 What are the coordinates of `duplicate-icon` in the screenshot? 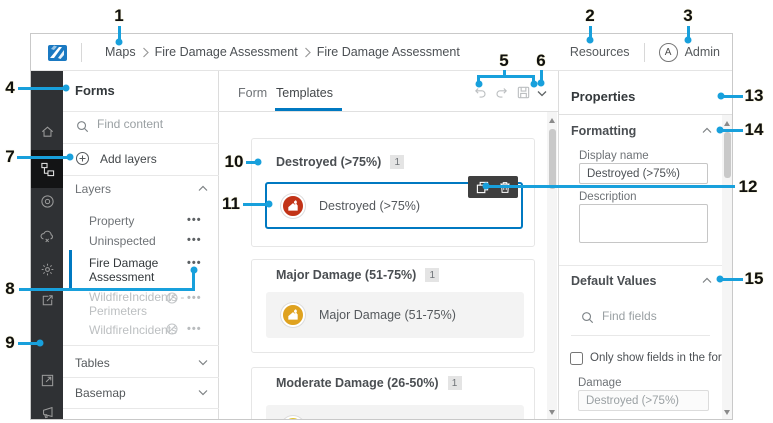 It's located at (482, 187).